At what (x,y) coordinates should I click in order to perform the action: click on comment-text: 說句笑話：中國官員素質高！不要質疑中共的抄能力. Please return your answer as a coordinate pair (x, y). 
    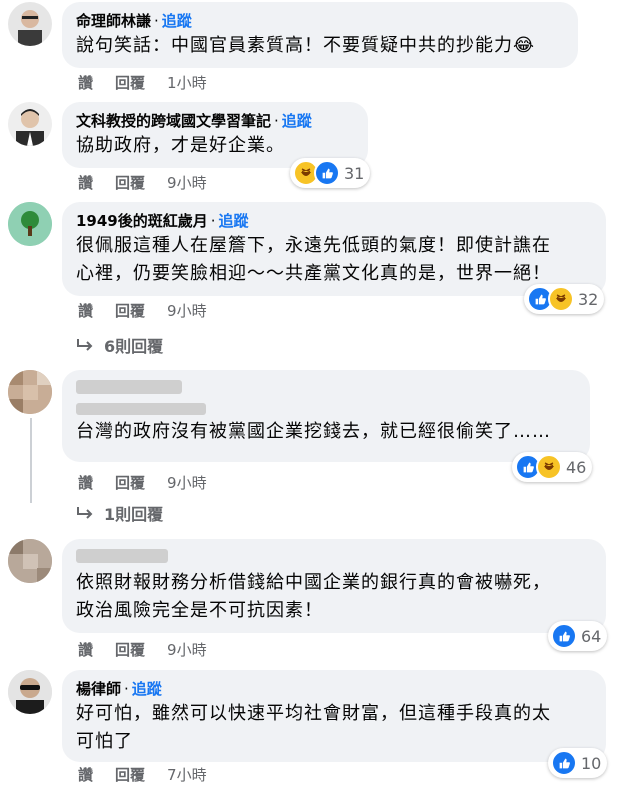
    Looking at the image, I should click on (294, 45).